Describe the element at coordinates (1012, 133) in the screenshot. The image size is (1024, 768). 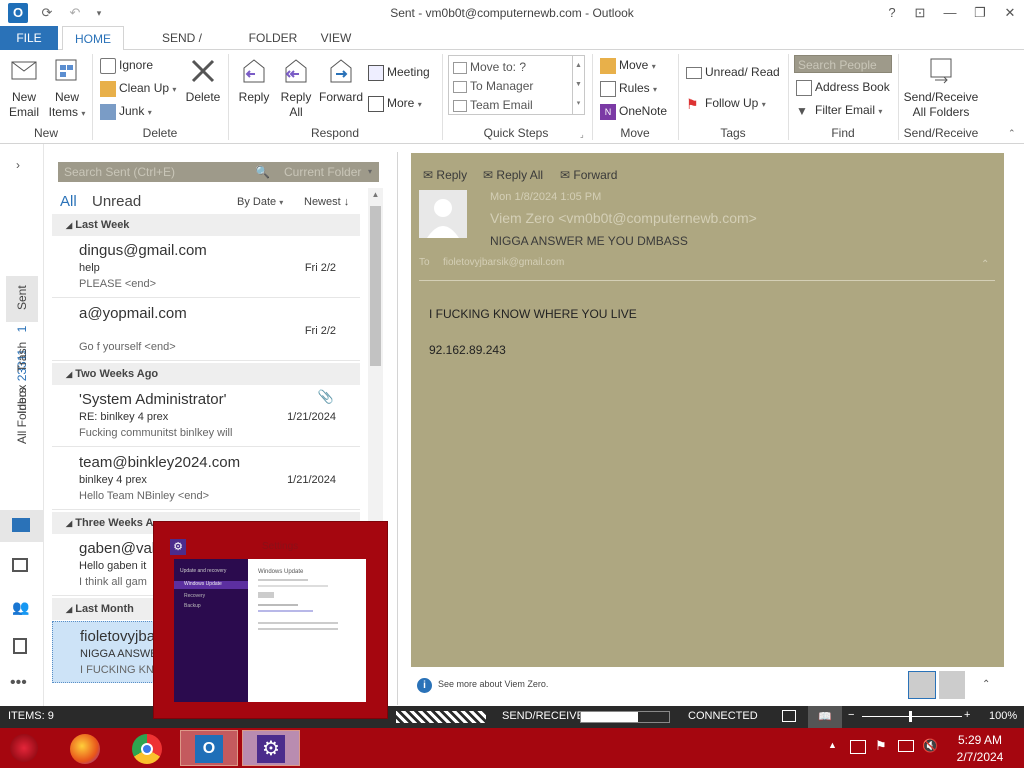
I see `collapse-ribbon-icon: ⌃` at that location.